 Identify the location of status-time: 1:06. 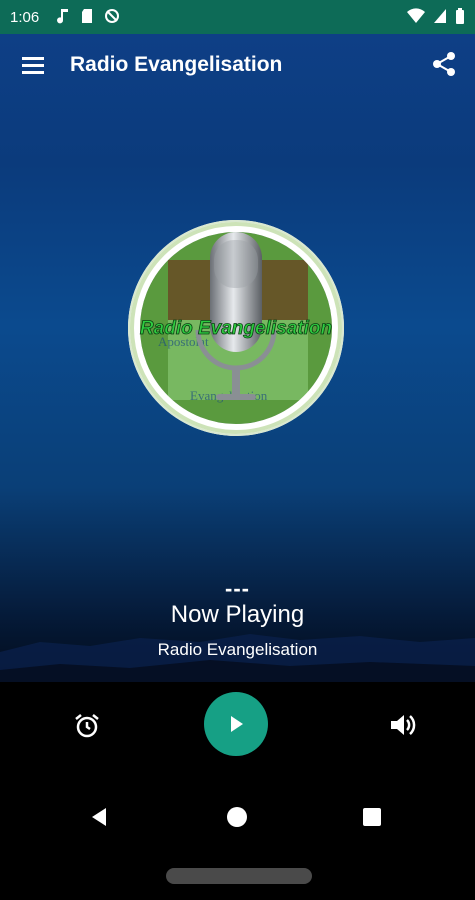
(25, 17).